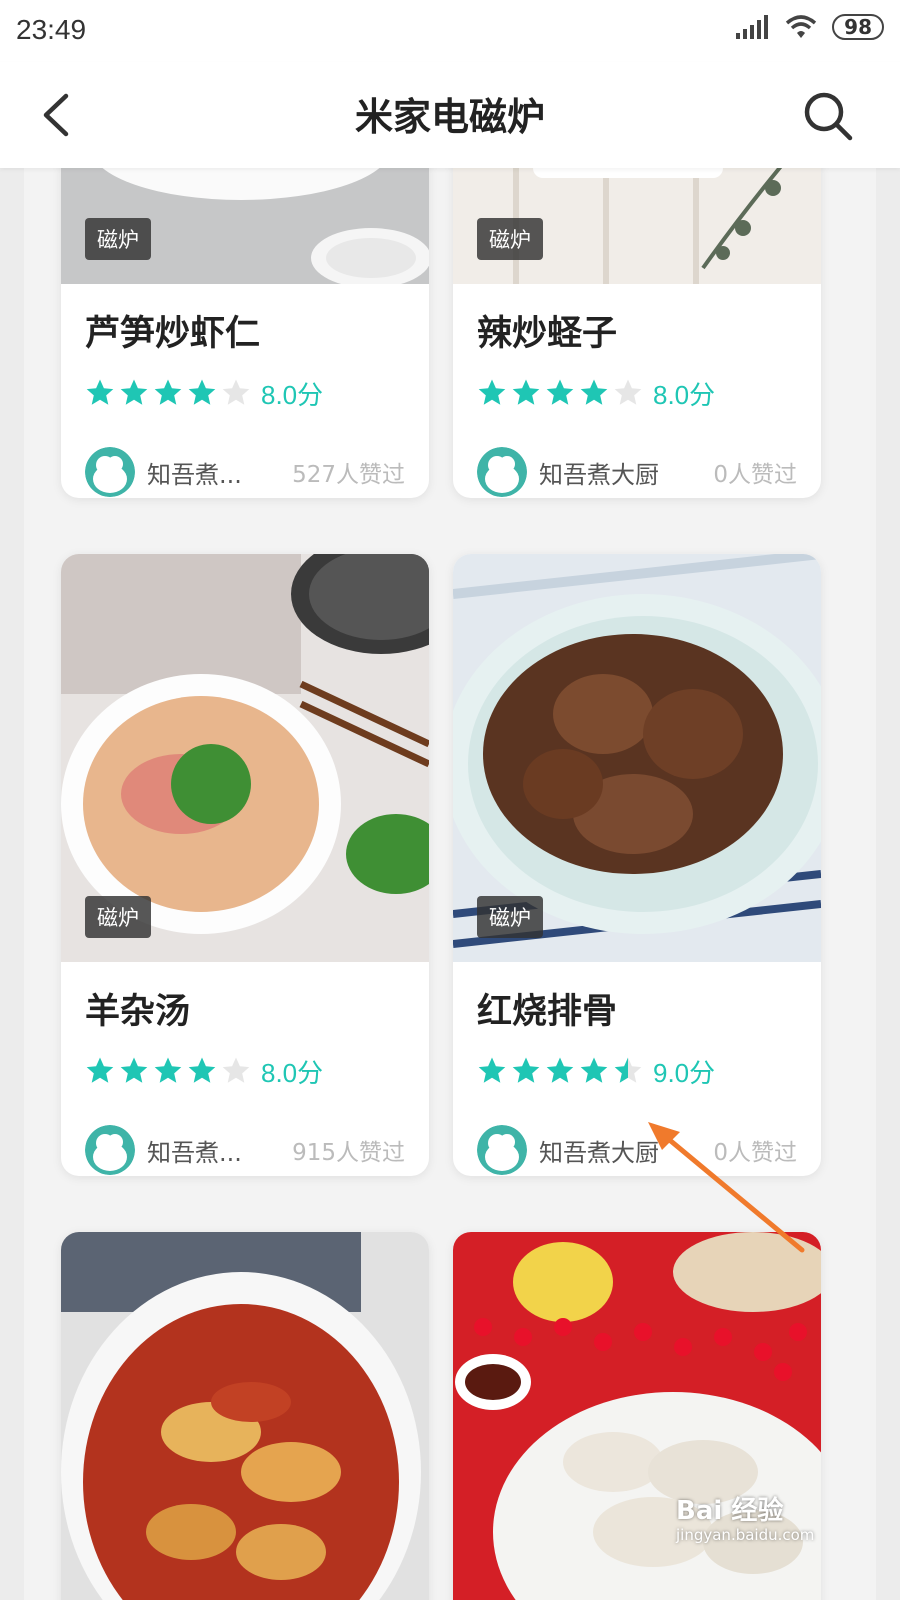  I want to click on recipe-title: 羊杂汤, so click(138, 1012).